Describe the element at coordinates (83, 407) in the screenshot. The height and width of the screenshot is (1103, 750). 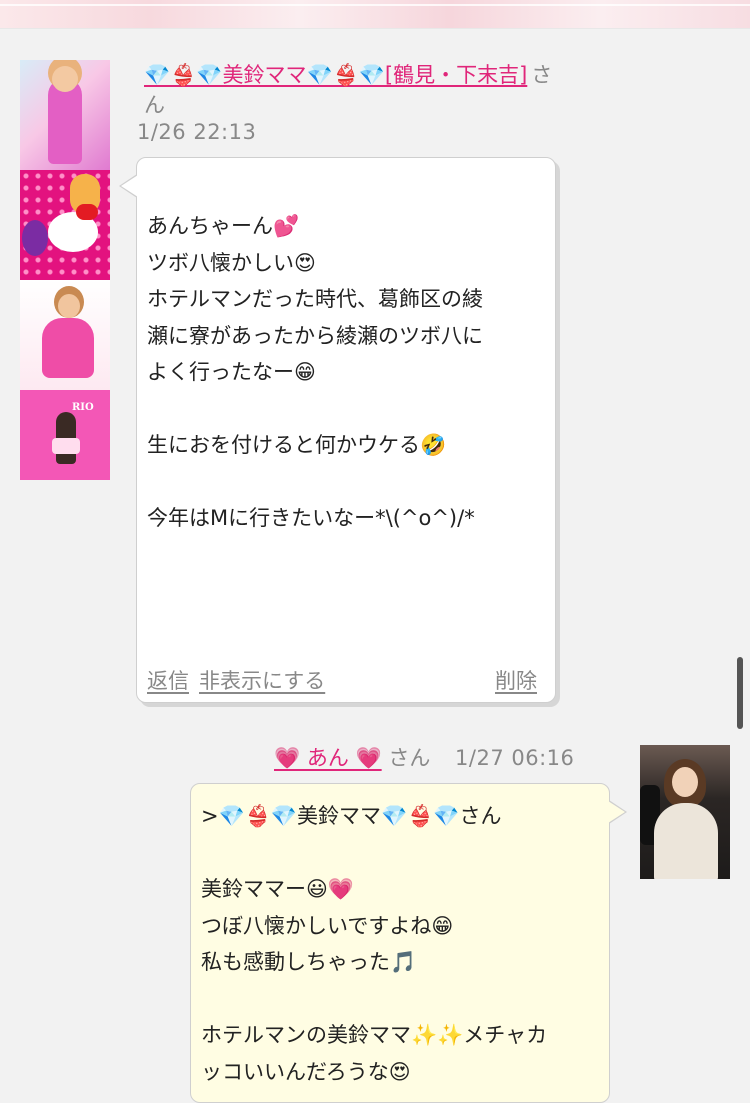
I see `avatar-stamp-text: RIO` at that location.